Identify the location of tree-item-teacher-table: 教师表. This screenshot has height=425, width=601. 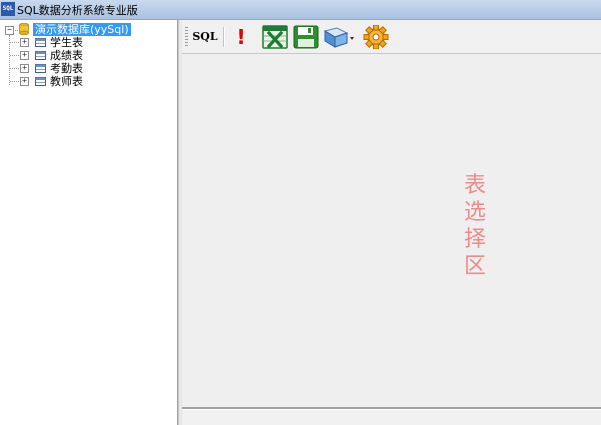
(66, 81).